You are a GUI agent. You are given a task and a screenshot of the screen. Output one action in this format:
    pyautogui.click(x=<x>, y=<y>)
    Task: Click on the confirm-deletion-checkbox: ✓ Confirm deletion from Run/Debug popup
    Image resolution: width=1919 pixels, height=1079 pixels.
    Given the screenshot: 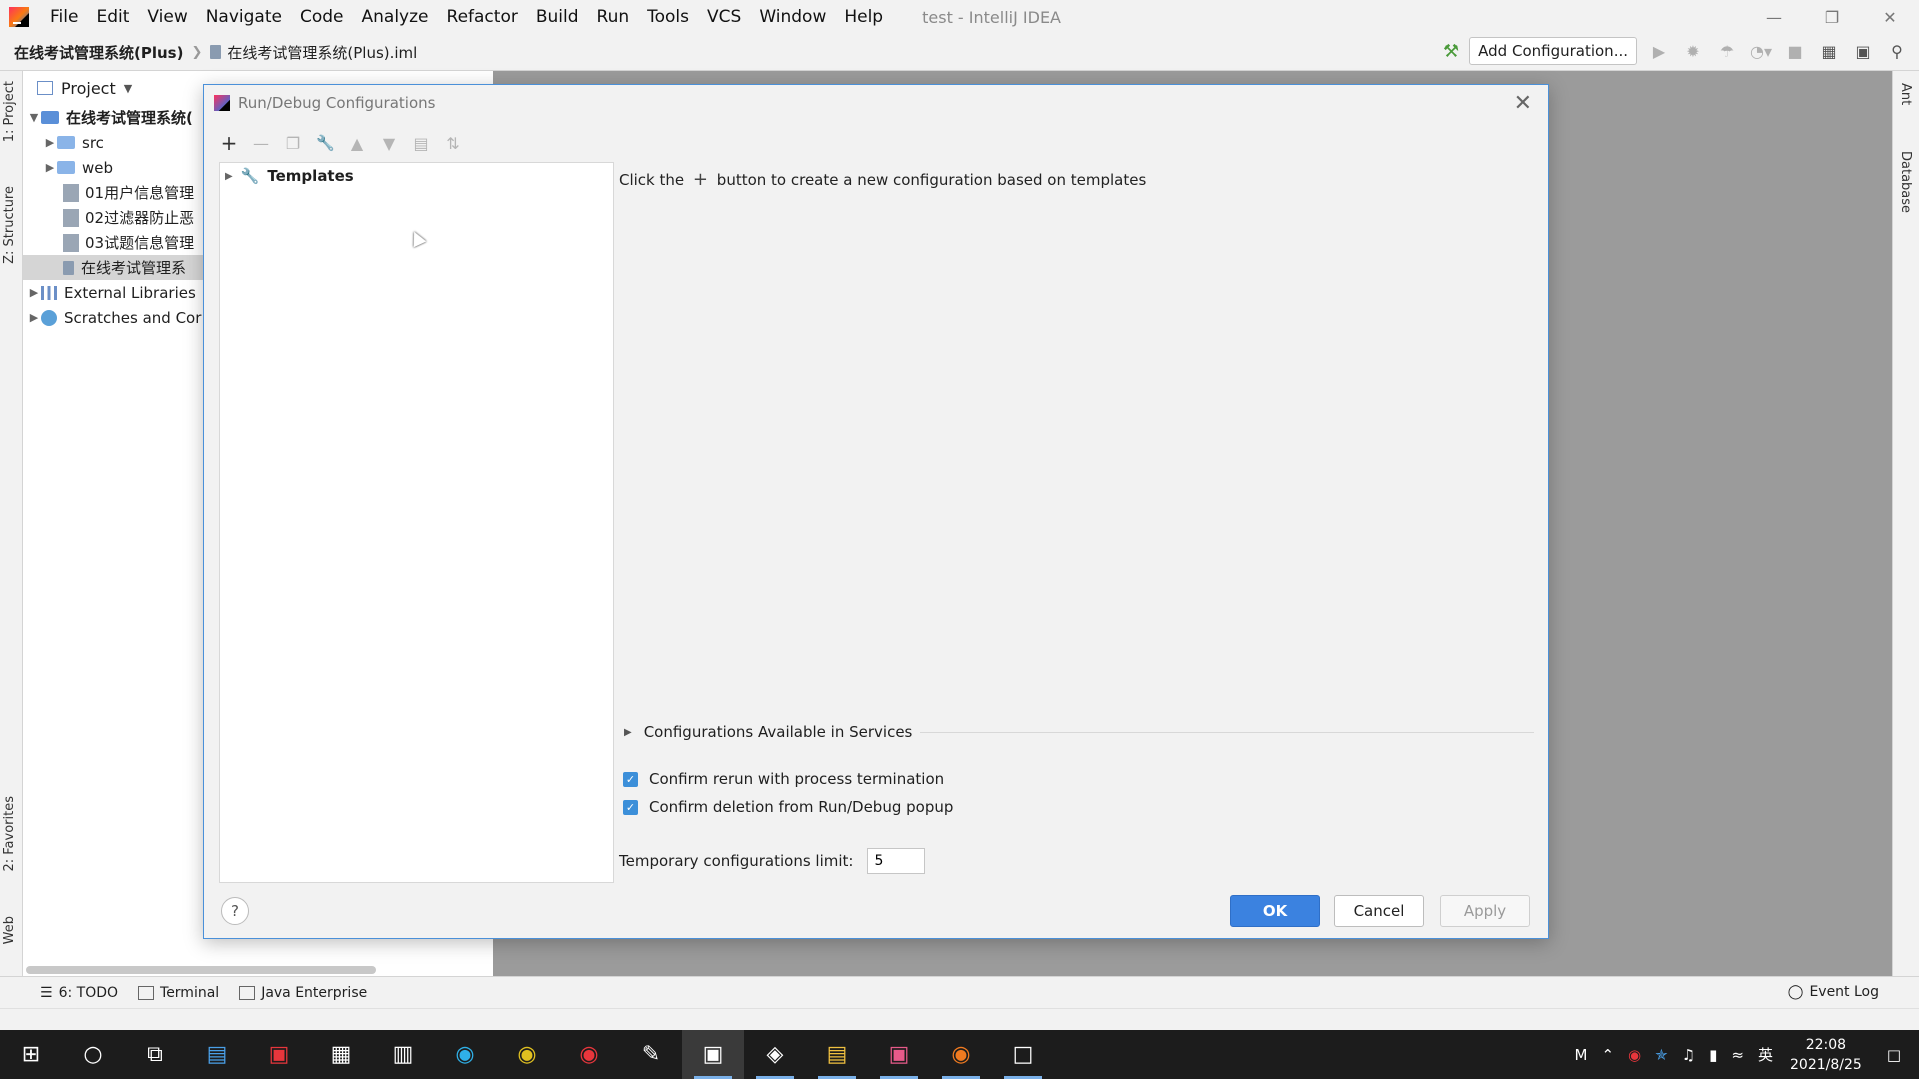 What is the action you would take?
    pyautogui.click(x=788, y=807)
    